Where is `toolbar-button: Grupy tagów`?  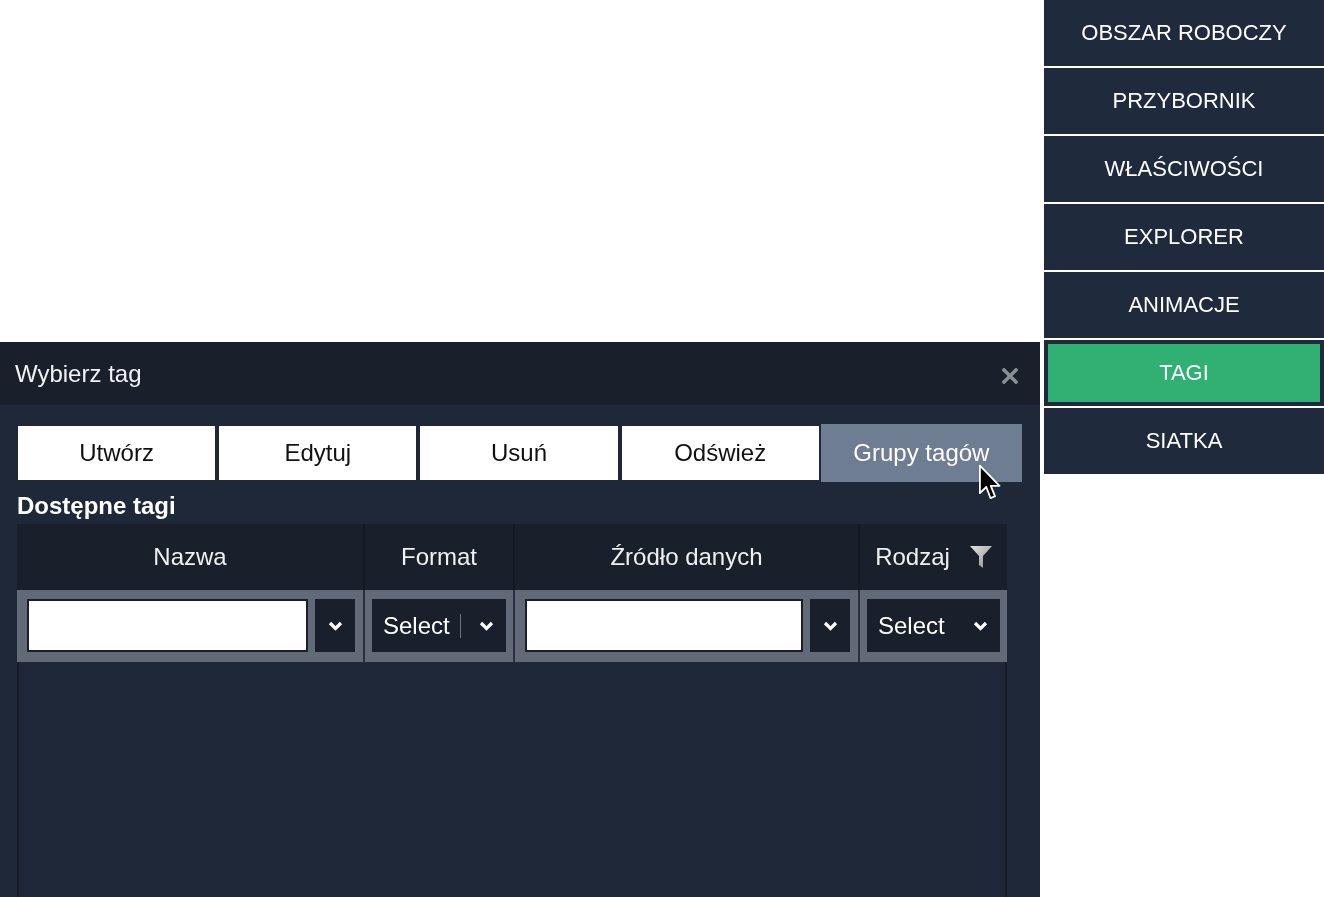
toolbar-button: Grupy tagów is located at coordinates (921, 453).